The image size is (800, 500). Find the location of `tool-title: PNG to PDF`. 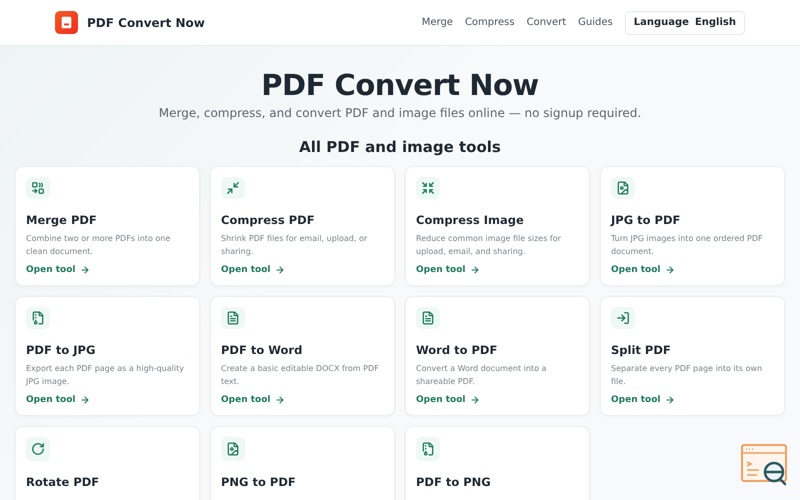

tool-title: PNG to PDF is located at coordinates (259, 482).